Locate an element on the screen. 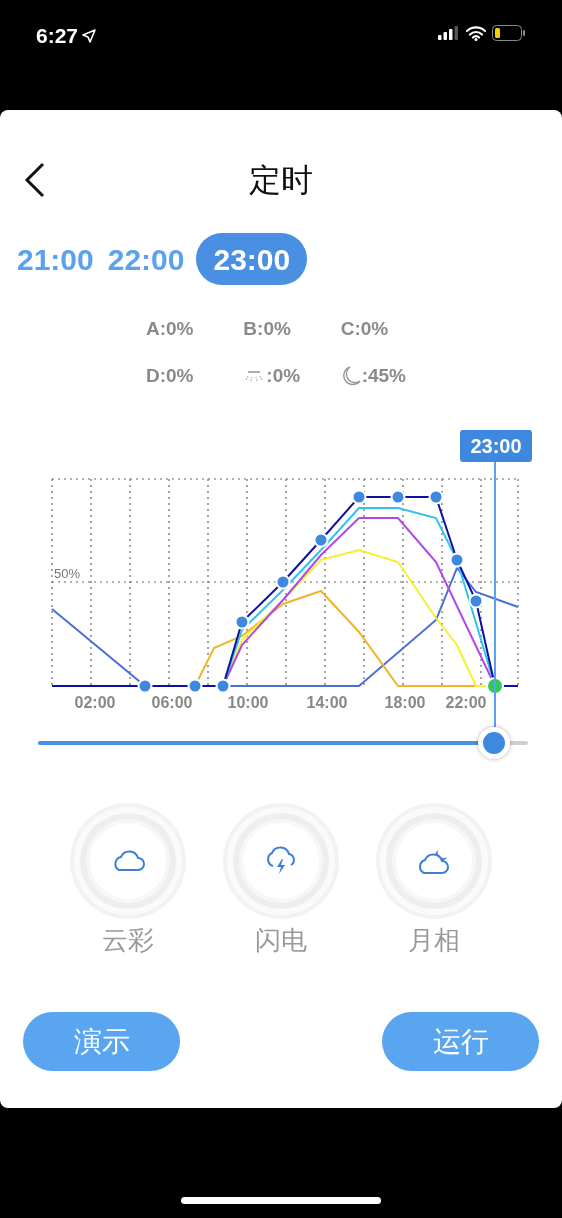 The width and height of the screenshot is (562, 1218). status-time: 6:27 is located at coordinates (57, 36).